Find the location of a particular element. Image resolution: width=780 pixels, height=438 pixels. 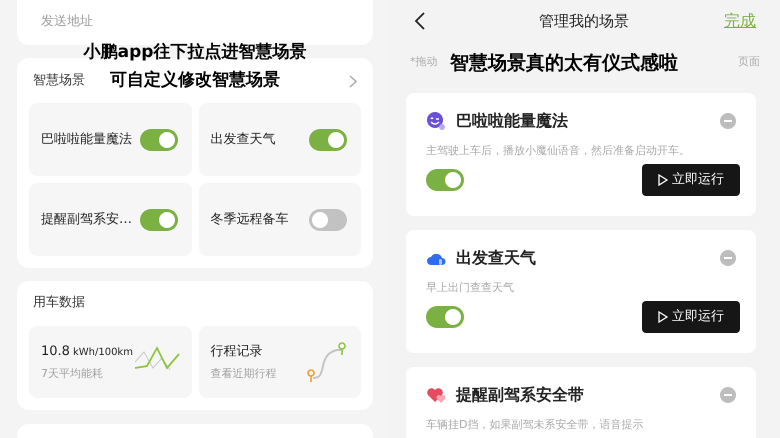

scene-description: 早上出门查查天气 is located at coordinates (470, 288).